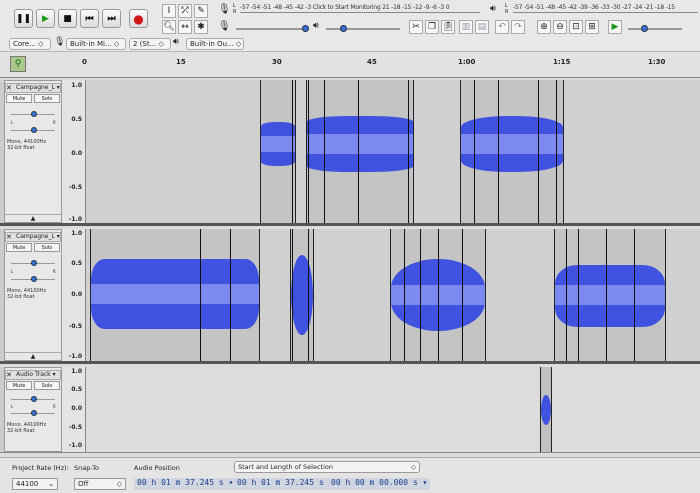 Image resolution: width=700 pixels, height=493 pixels. Describe the element at coordinates (89, 18) in the screenshot. I see `skip-to-start-button: ⏮` at that location.